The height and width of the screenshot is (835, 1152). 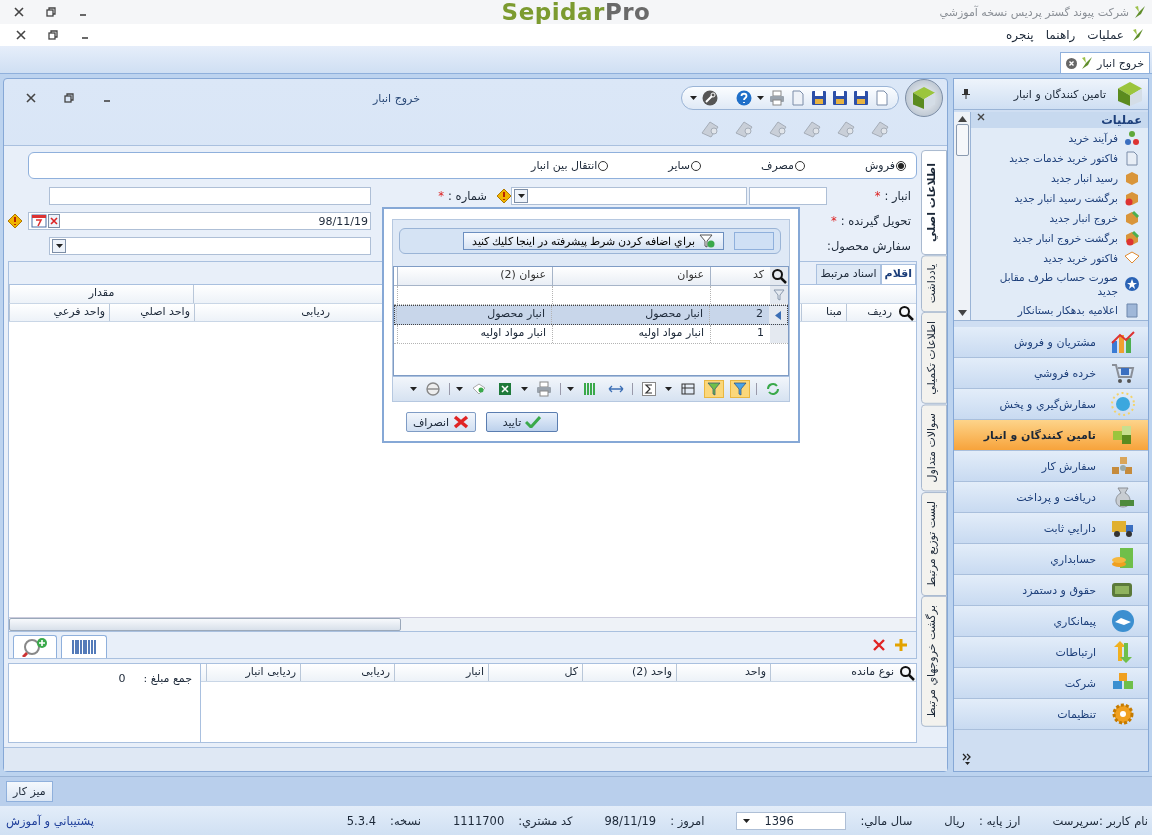 What do you see at coordinates (885, 165) in the screenshot?
I see `radio-option: فروش` at bounding box center [885, 165].